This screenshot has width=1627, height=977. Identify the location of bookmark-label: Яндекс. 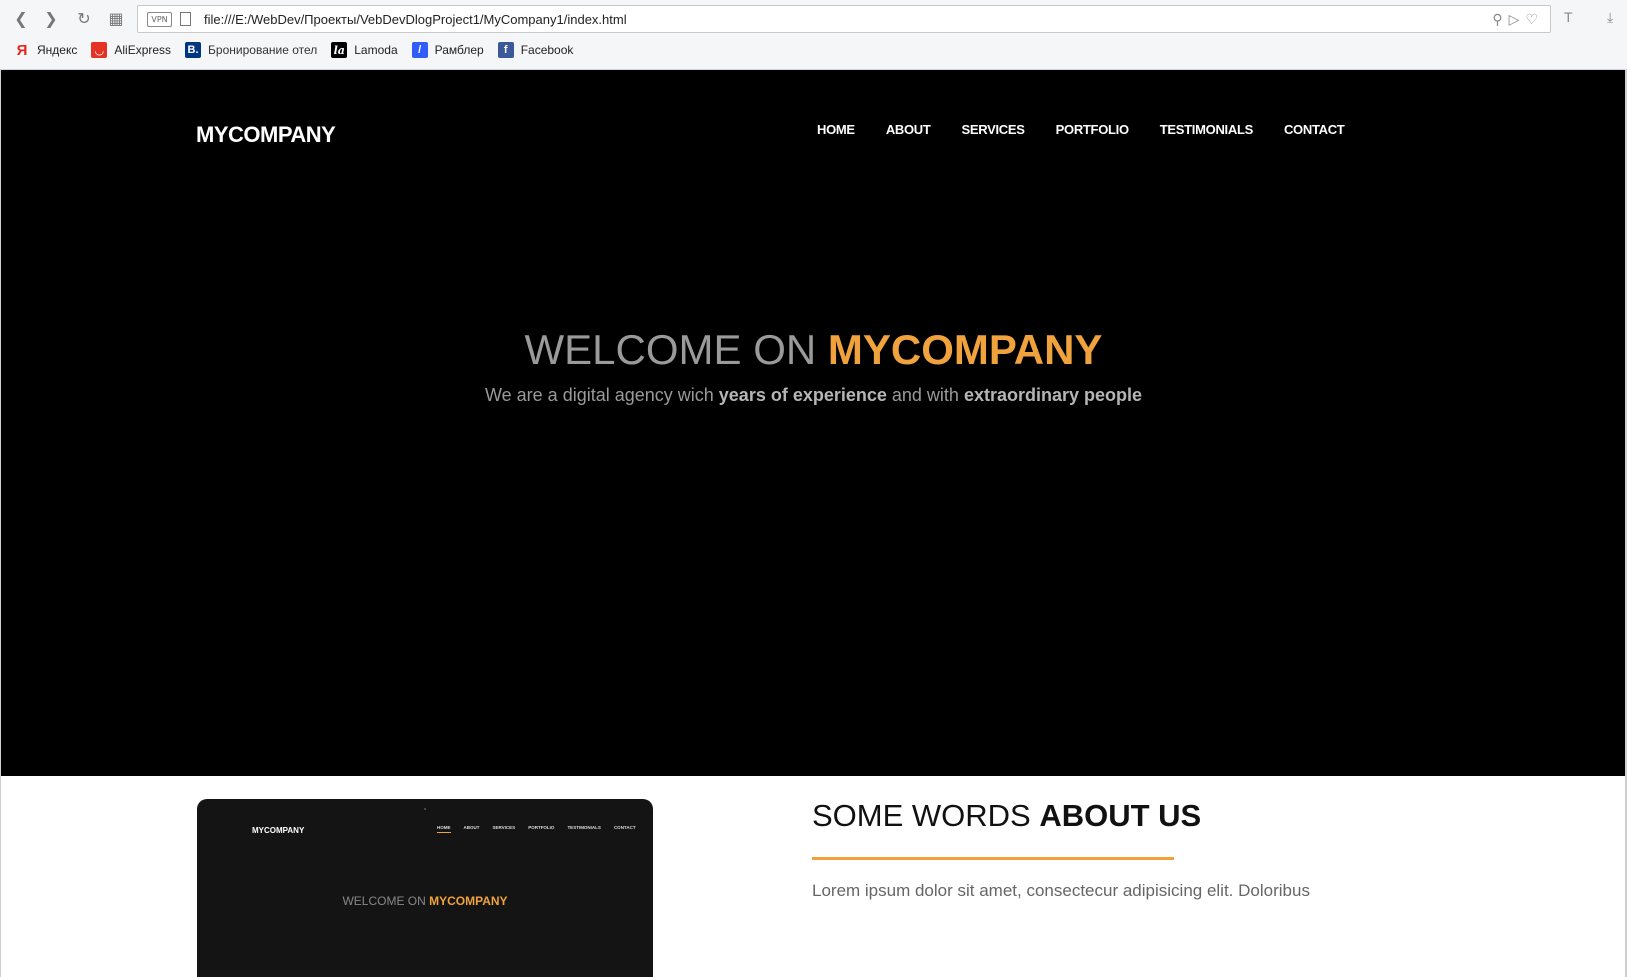
(57, 50).